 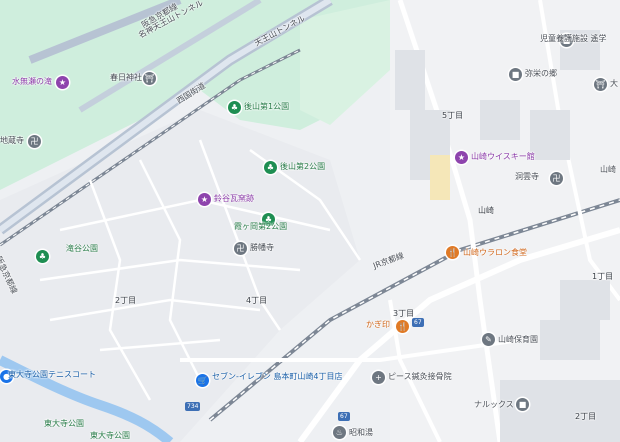 I want to click on poi-label-jizo-temple: 地蔵寺, so click(x=12, y=141).